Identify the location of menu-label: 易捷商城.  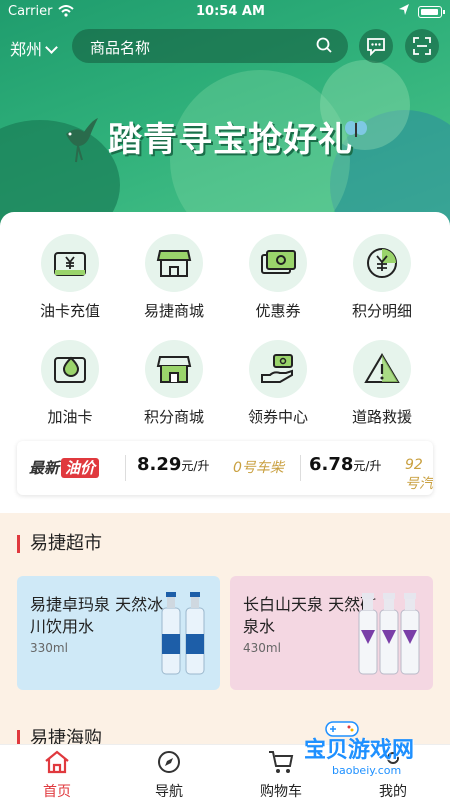
(173, 311).